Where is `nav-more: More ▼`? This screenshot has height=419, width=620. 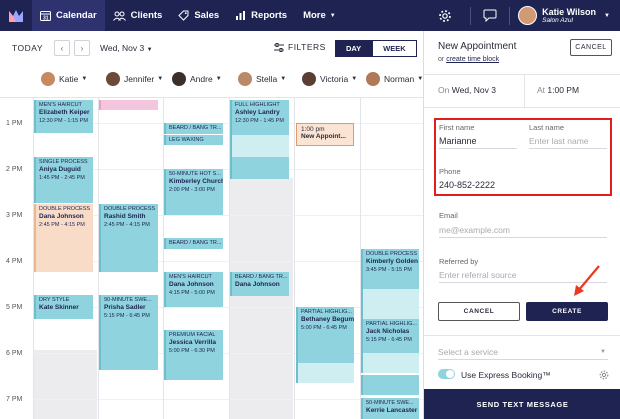
nav-more: More ▼ is located at coordinates (319, 15).